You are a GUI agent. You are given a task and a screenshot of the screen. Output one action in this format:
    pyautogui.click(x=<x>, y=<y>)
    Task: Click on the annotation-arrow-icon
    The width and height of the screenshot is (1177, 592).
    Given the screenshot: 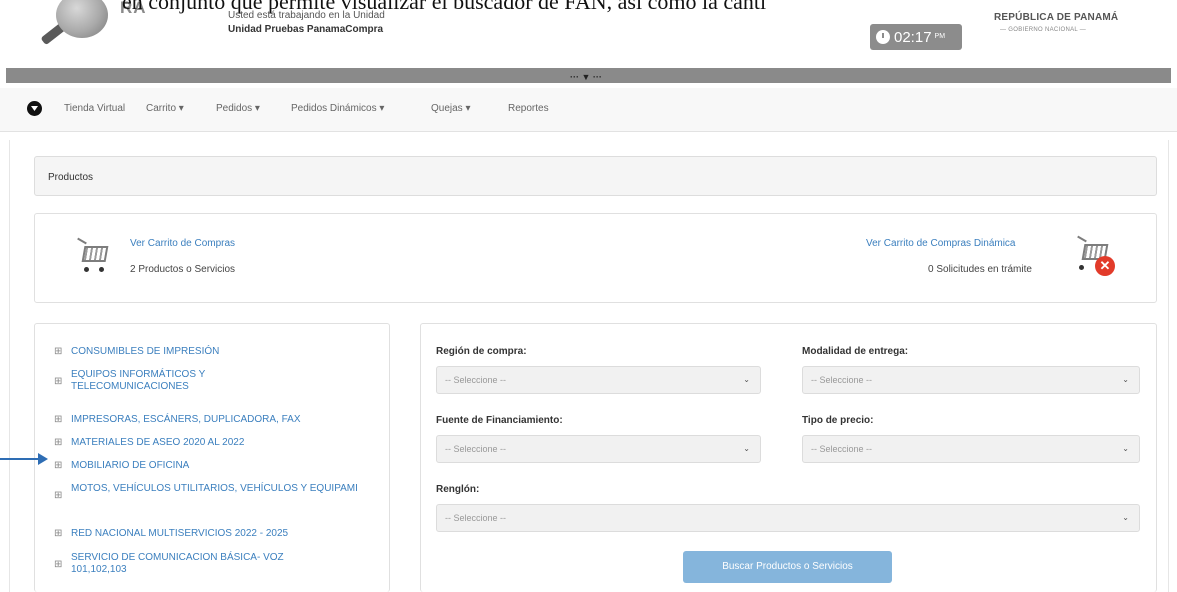 What is the action you would take?
    pyautogui.click(x=24, y=459)
    